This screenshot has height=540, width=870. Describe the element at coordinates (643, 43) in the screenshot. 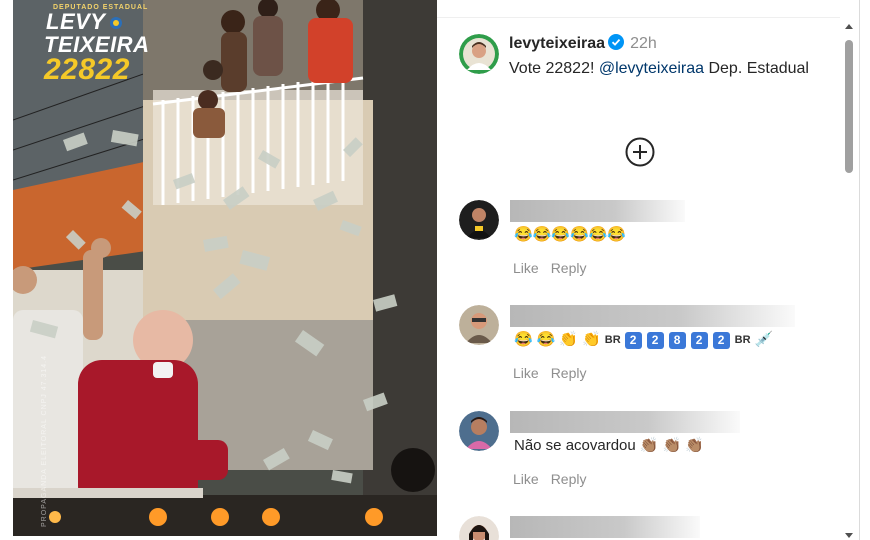

I see `post-time: 22h` at that location.